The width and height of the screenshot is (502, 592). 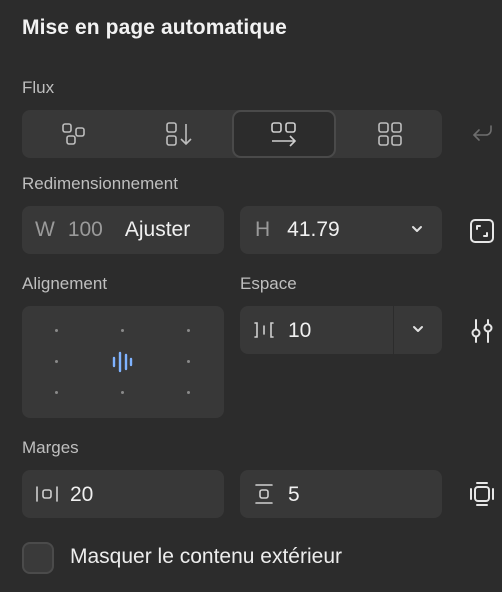 I want to click on panel-title: Mise en page automatique, so click(x=154, y=27).